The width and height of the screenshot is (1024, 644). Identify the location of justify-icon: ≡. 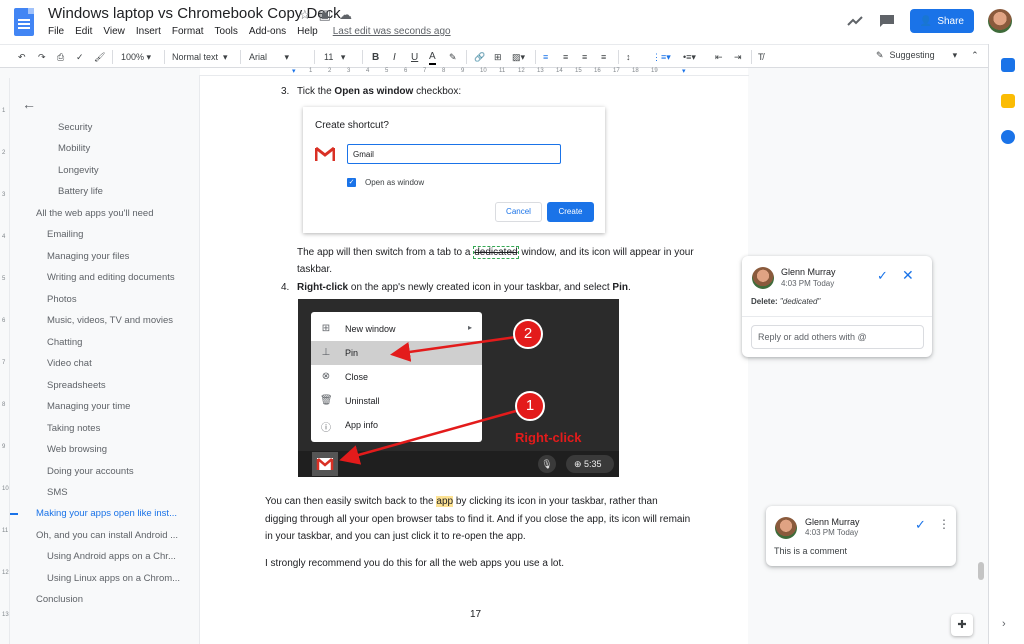
(603, 57).